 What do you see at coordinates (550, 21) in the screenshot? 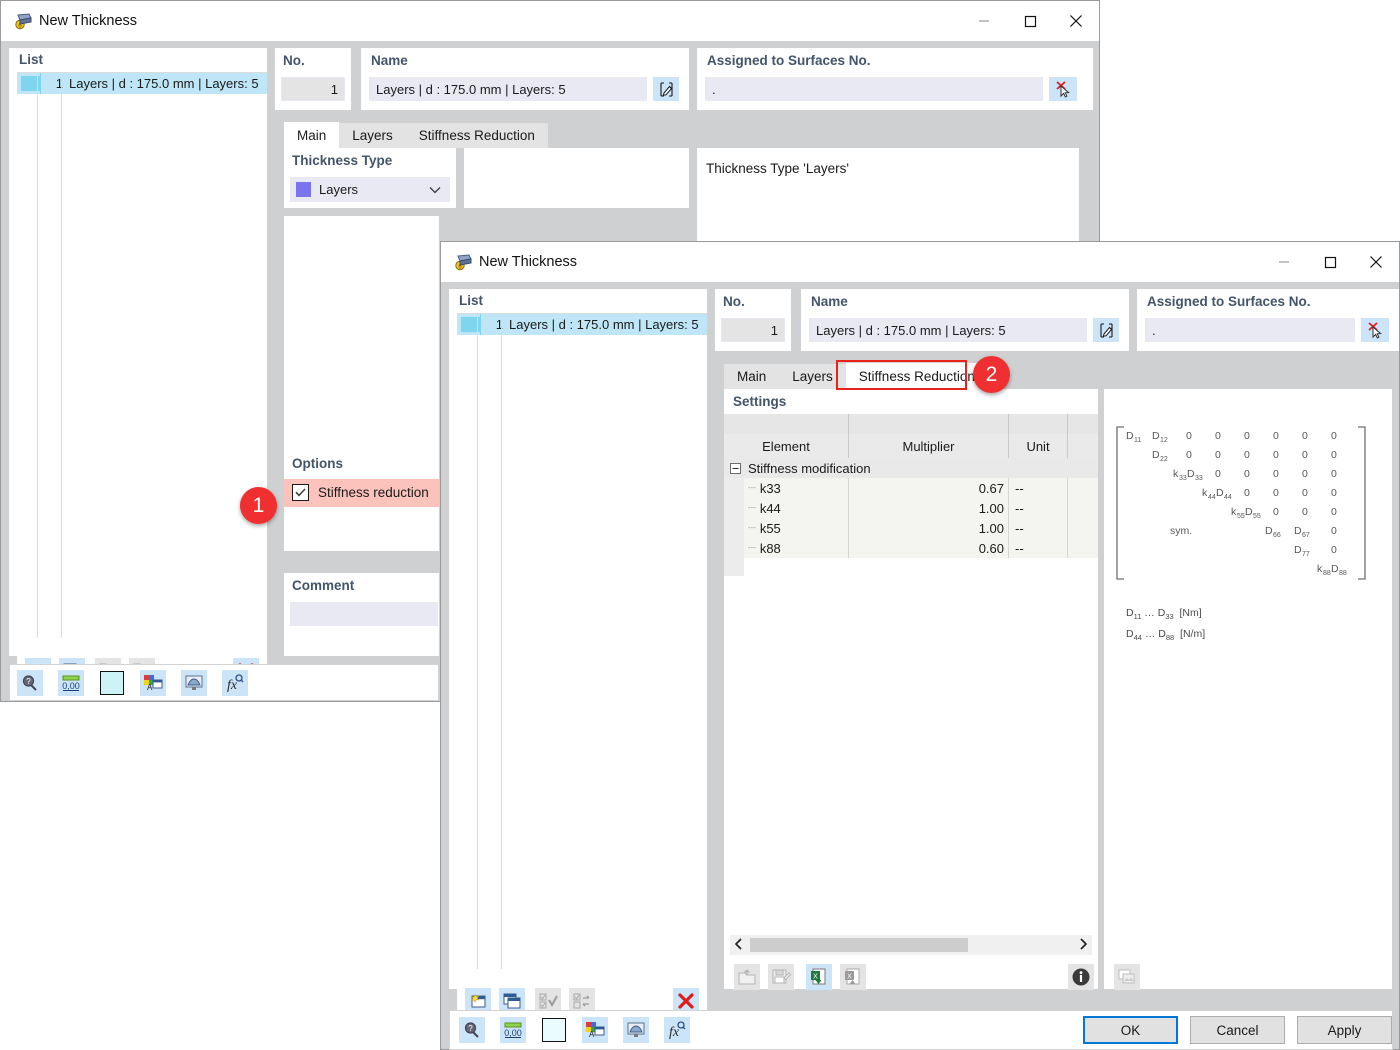
I see `titlebar-back: 6 New Thickness` at bounding box center [550, 21].